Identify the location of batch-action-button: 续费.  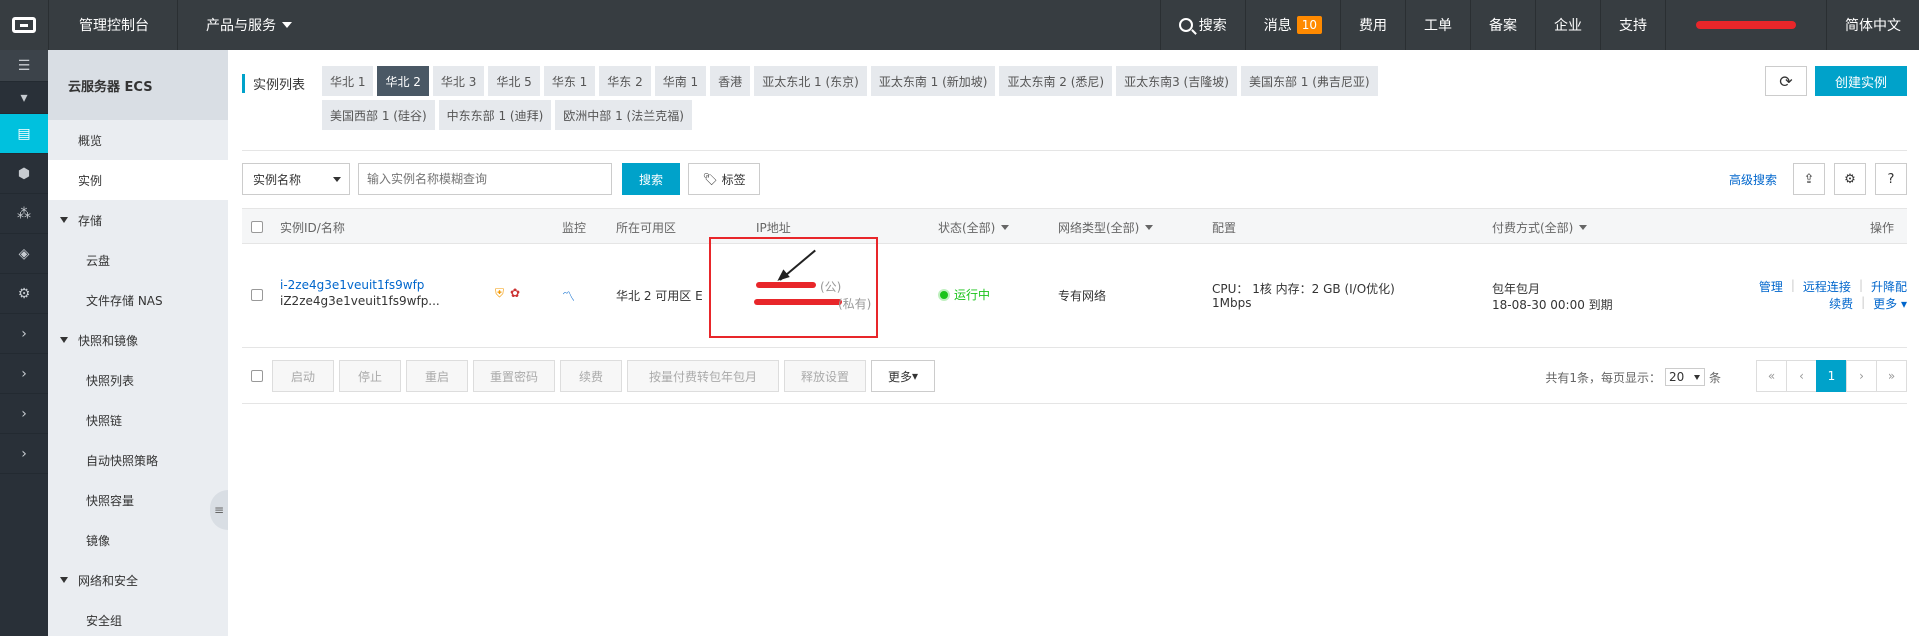
(591, 376).